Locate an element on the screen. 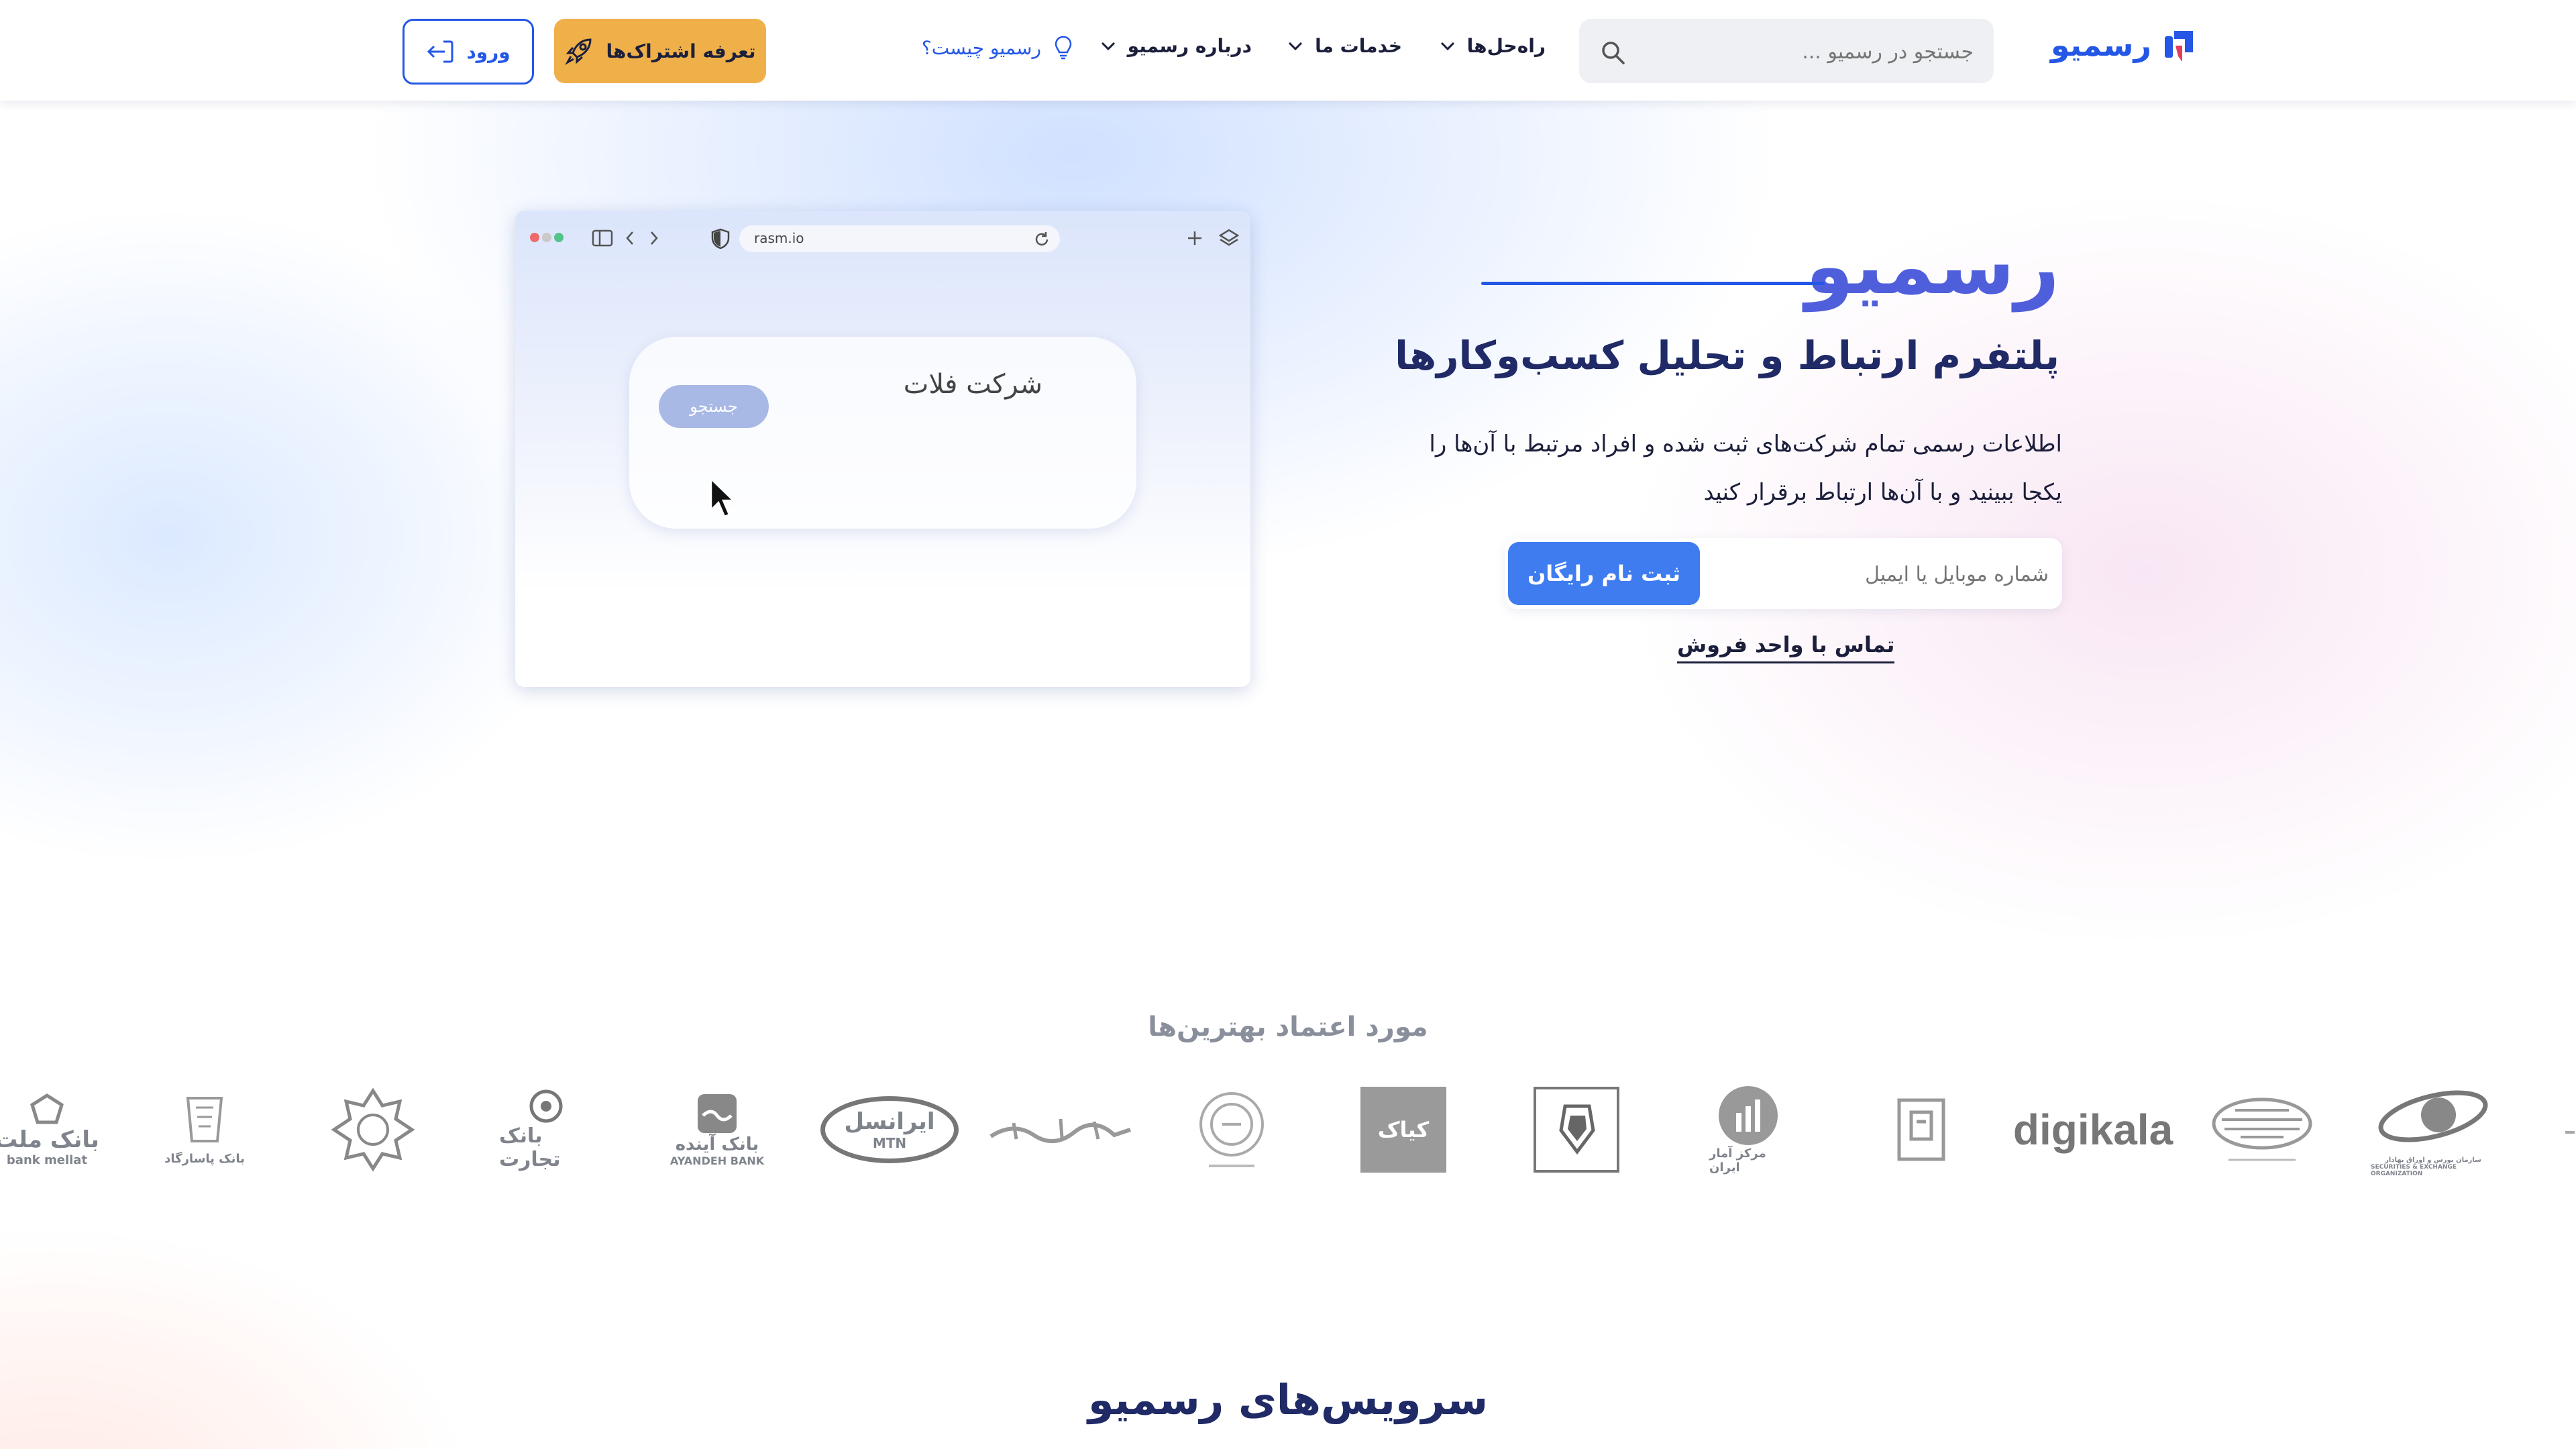 The width and height of the screenshot is (2576, 1449). search-icon is located at coordinates (1612, 52).